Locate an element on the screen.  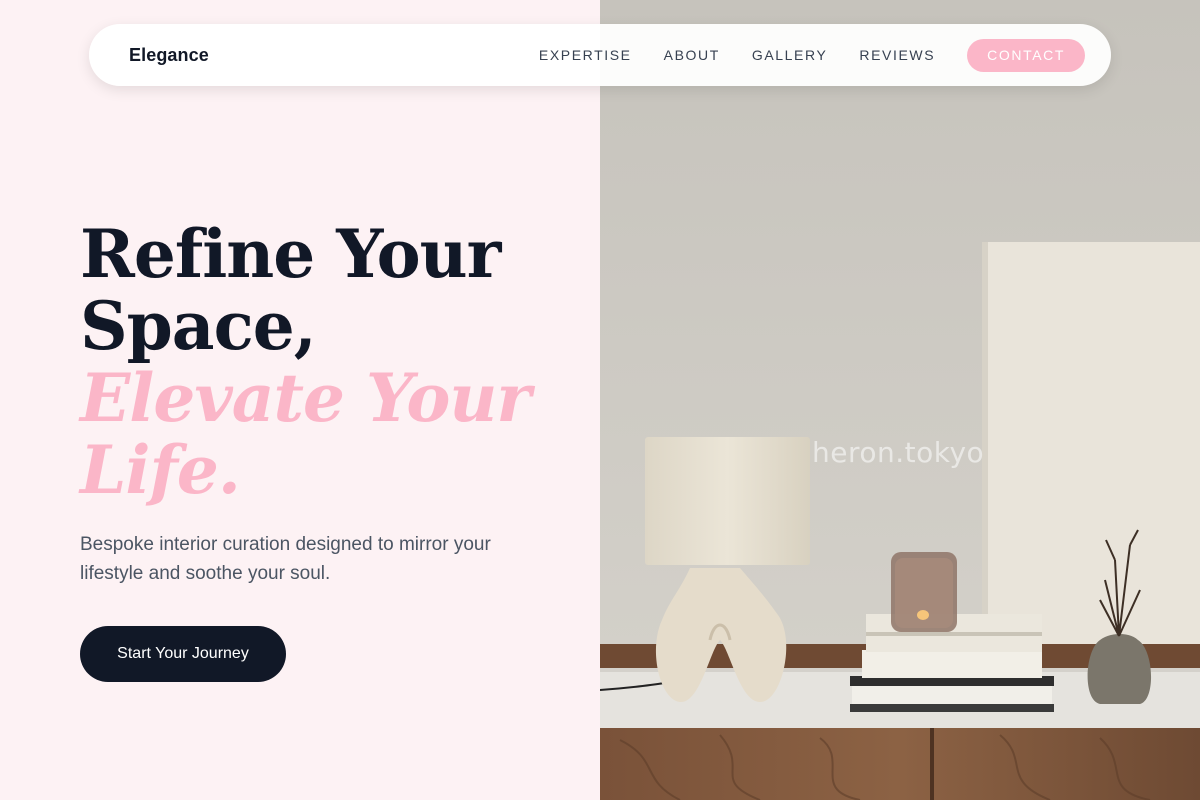
nav-reviews-link: REVIEWS is located at coordinates (897, 55).